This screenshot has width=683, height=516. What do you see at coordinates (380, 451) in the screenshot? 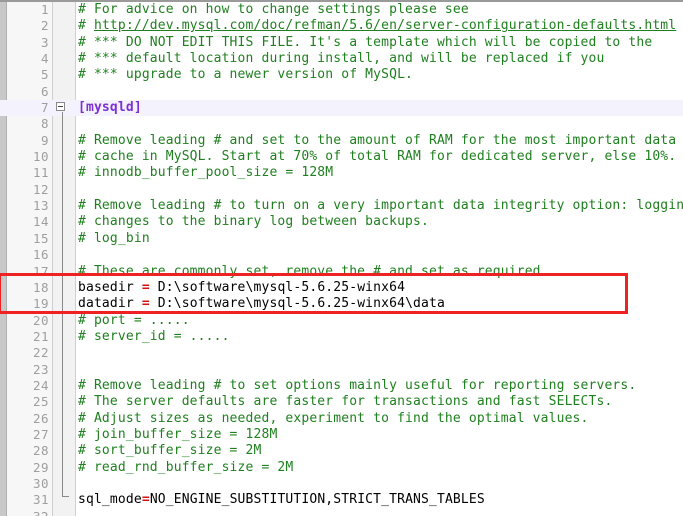
I see `code-text: # sort_buffer_size = 2M` at bounding box center [380, 451].